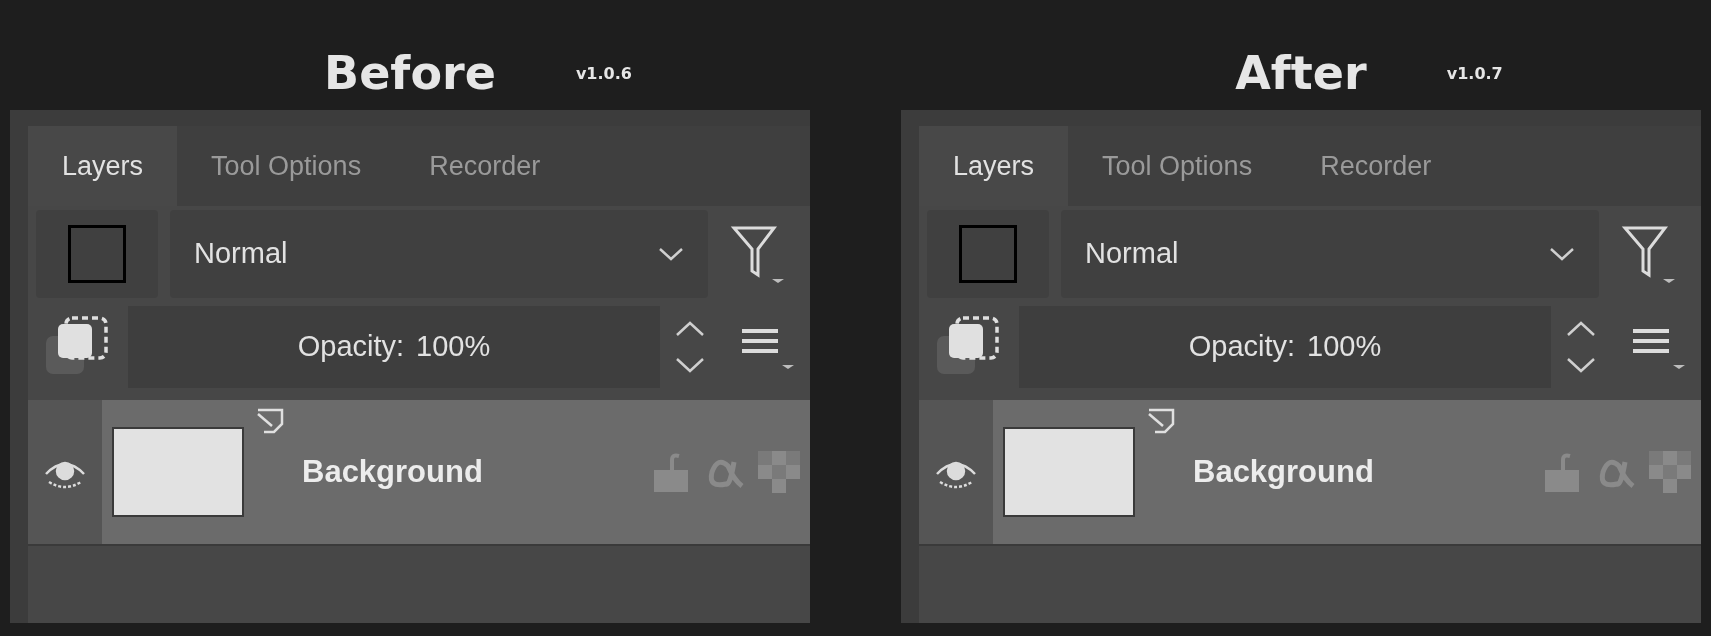 The width and height of the screenshot is (1711, 636). I want to click on version-label: v1.0.7, so click(1474, 74).